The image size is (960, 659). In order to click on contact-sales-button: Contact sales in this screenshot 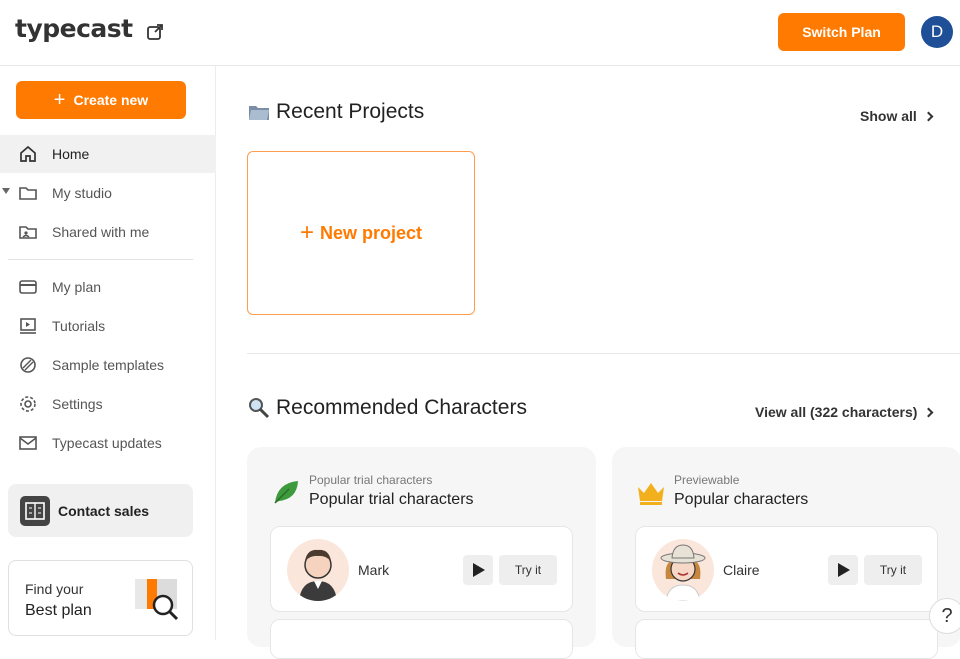, I will do `click(100, 510)`.